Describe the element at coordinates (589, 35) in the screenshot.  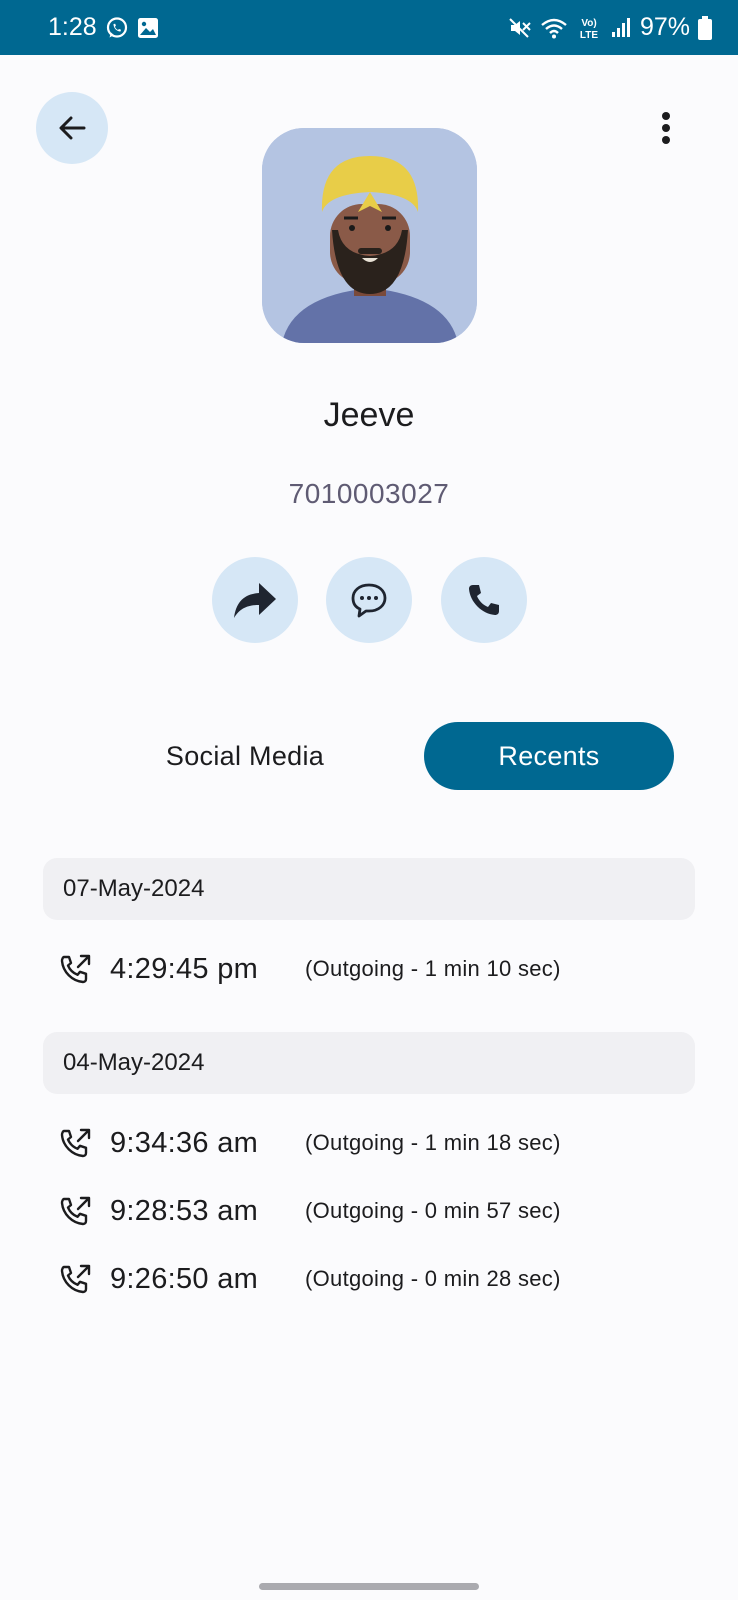
I see `svg-text: LTE` at that location.